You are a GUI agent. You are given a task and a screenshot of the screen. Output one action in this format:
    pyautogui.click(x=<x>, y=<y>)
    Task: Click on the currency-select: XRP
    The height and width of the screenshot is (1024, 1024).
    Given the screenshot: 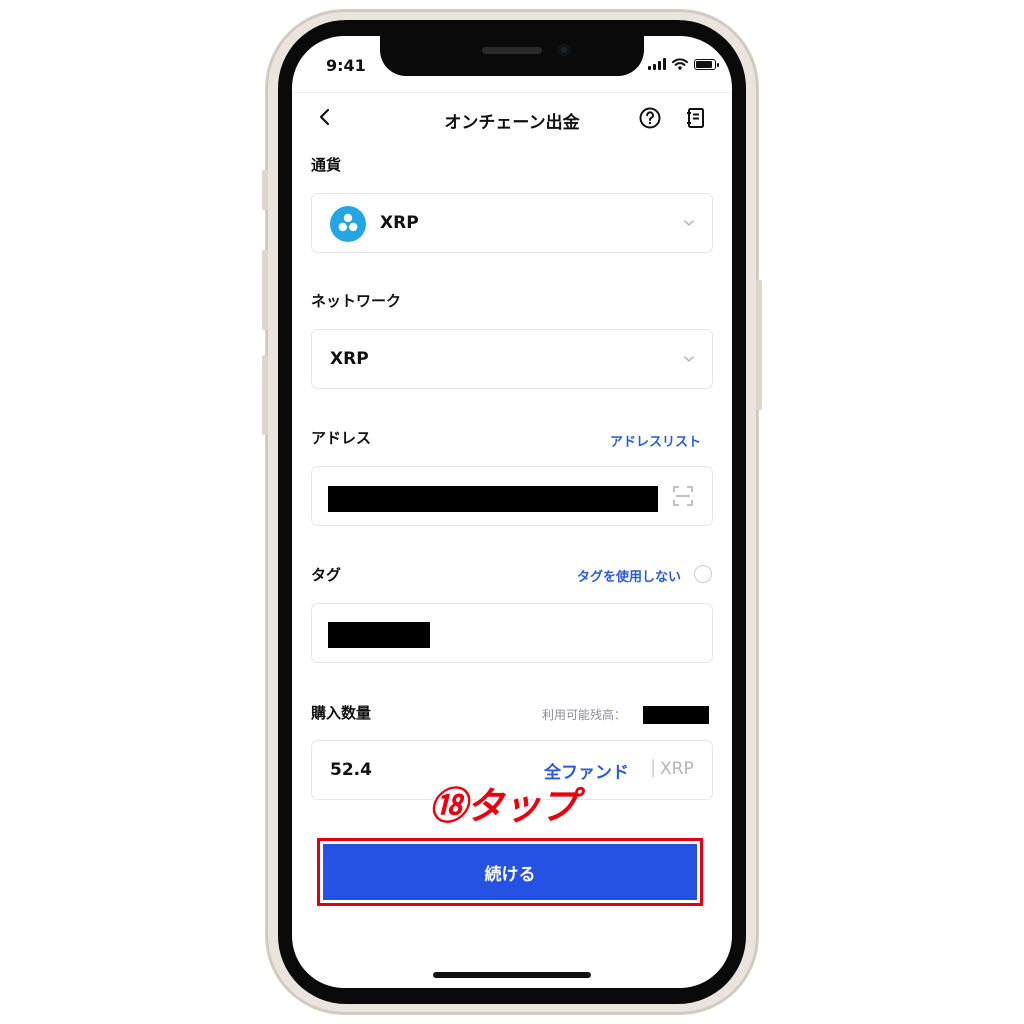 What is the action you would take?
    pyautogui.click(x=512, y=223)
    